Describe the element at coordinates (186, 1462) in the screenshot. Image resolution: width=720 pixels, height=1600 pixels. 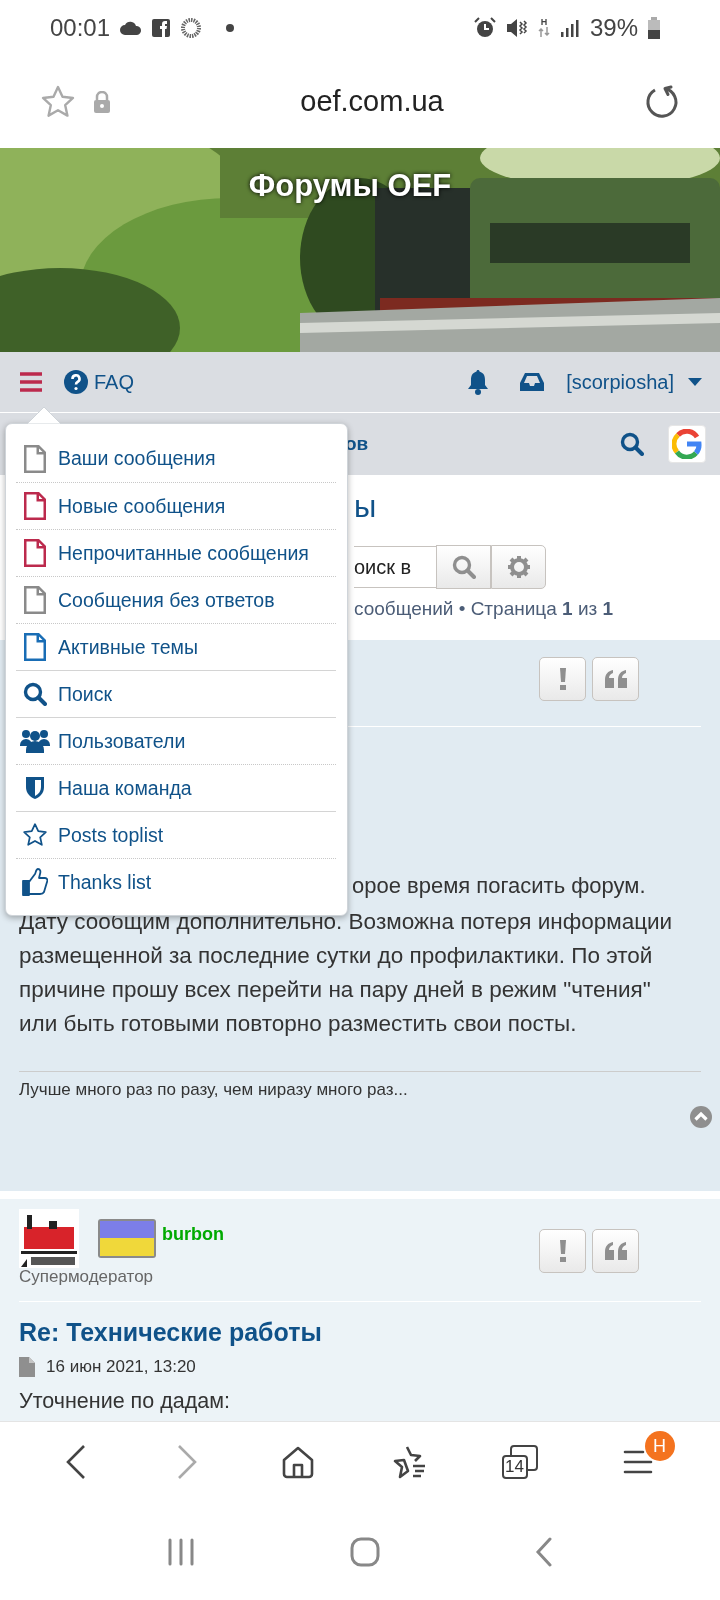
I see `forward-icon` at that location.